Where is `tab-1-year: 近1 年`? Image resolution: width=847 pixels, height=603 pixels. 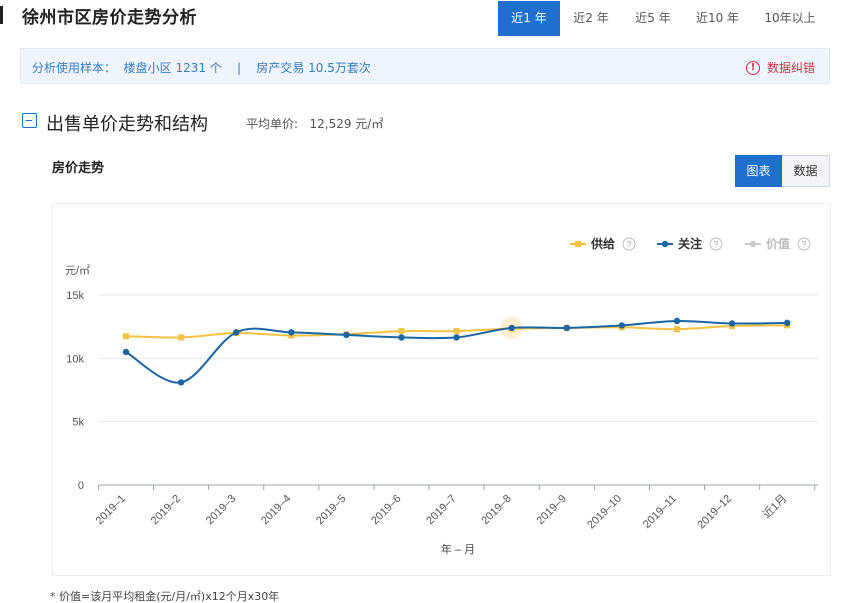
tab-1-year: 近1 年 is located at coordinates (529, 18).